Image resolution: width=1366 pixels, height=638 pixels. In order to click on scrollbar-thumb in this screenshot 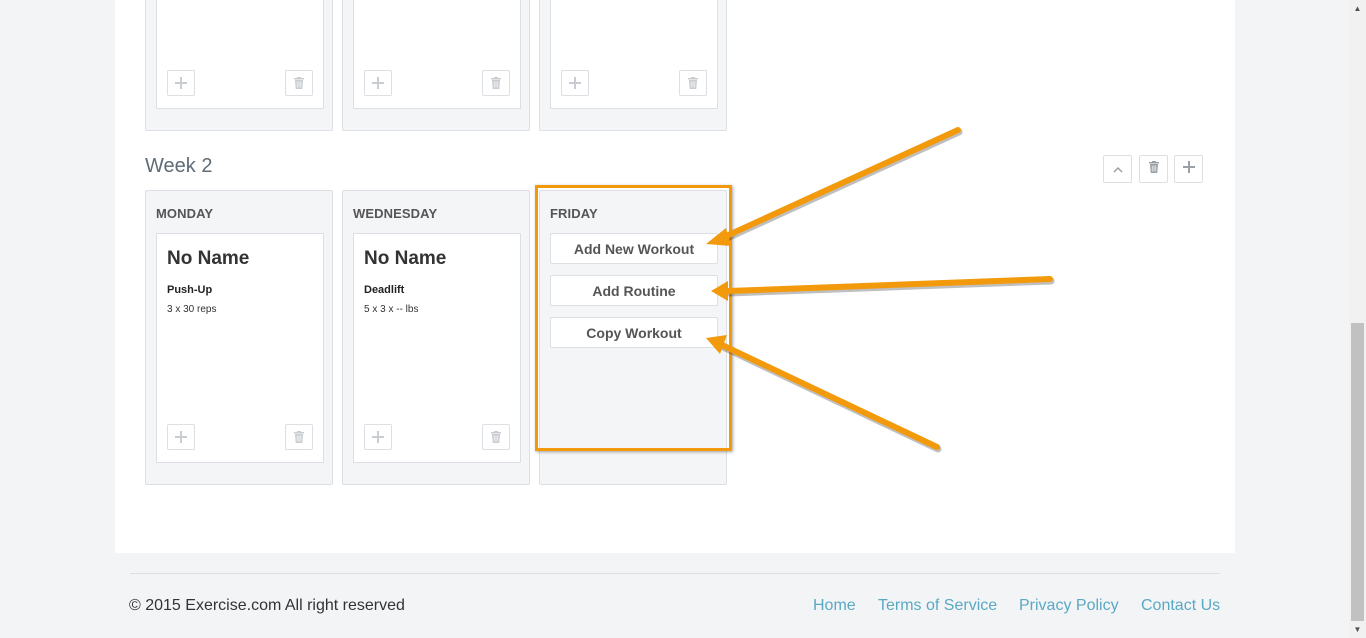, I will do `click(1357, 472)`.